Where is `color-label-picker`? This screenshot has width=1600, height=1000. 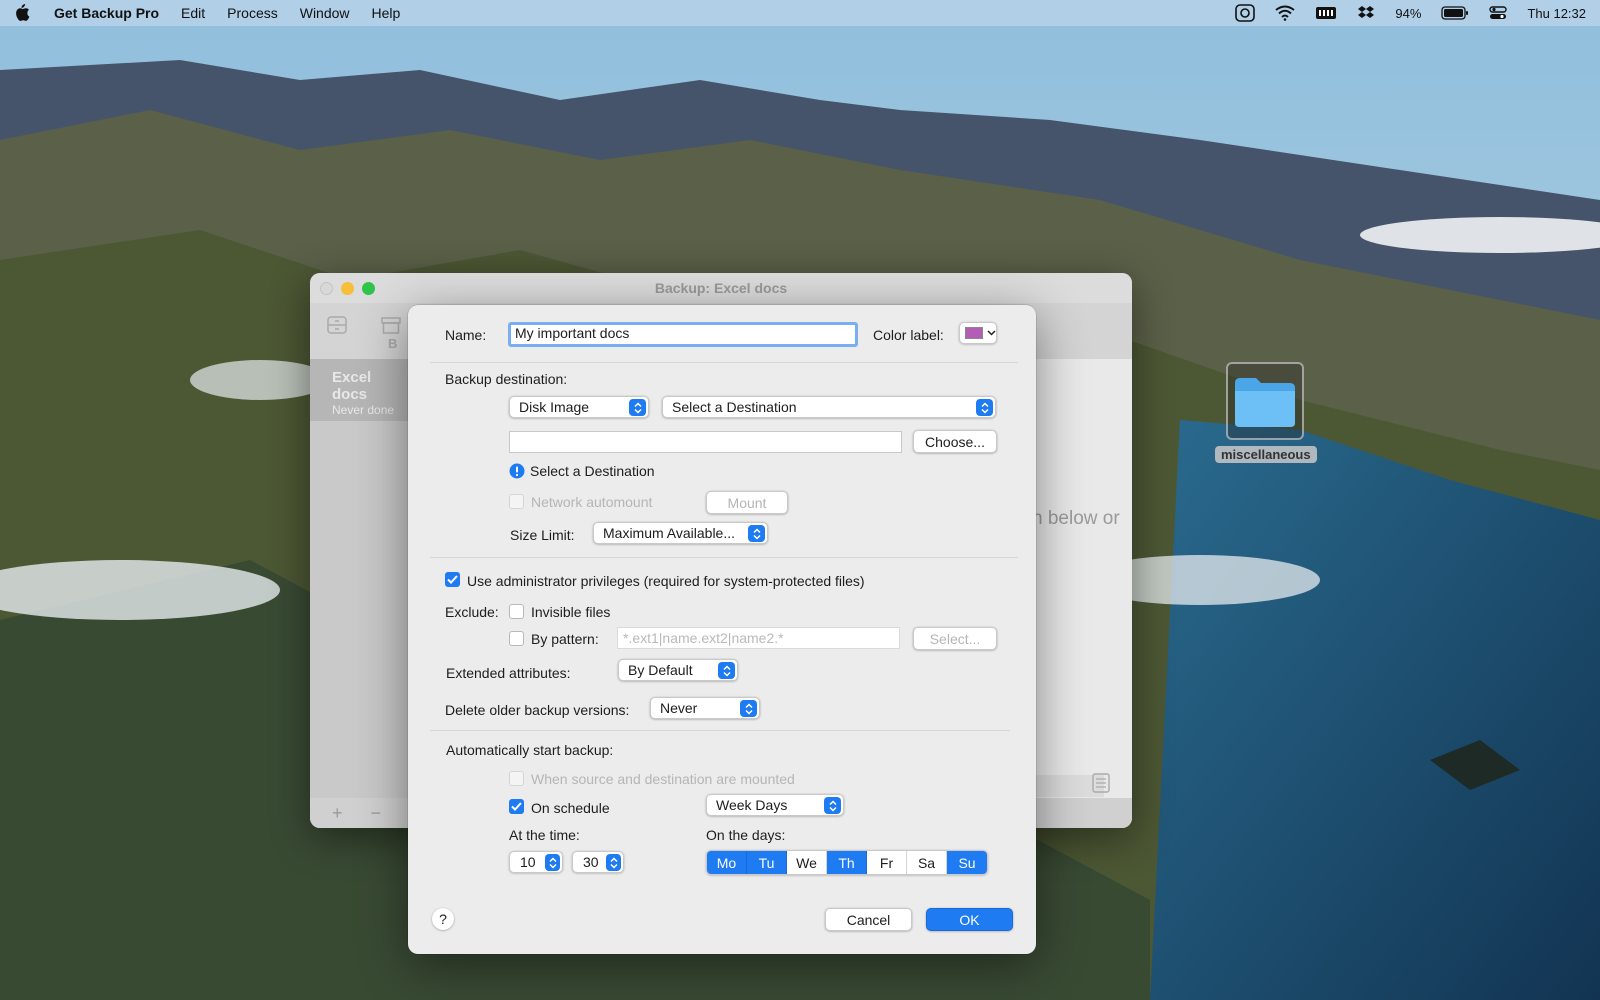
color-label-picker is located at coordinates (978, 333).